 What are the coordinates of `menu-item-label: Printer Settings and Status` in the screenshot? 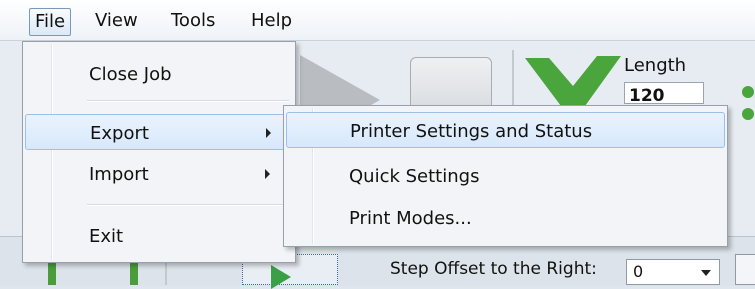 It's located at (471, 131).